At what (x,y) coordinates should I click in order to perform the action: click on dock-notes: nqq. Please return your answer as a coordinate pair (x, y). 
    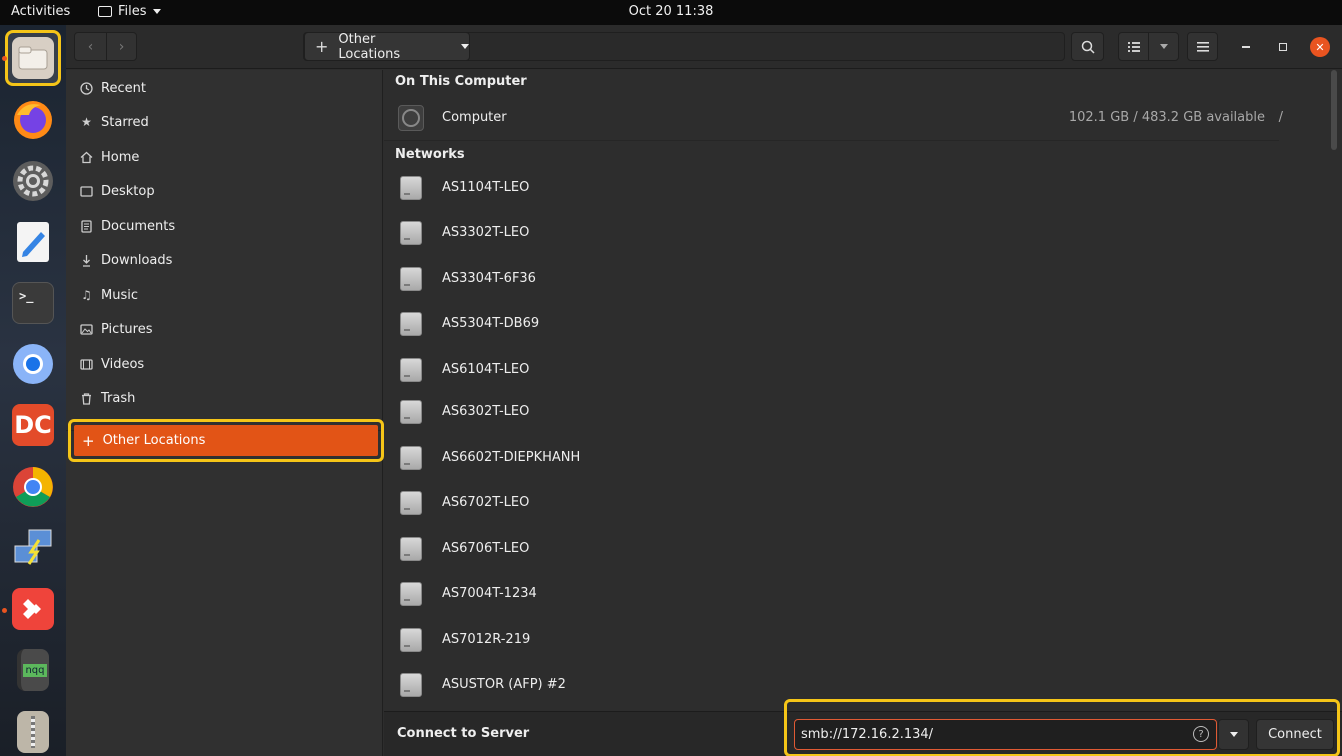
    Looking at the image, I should click on (33, 670).